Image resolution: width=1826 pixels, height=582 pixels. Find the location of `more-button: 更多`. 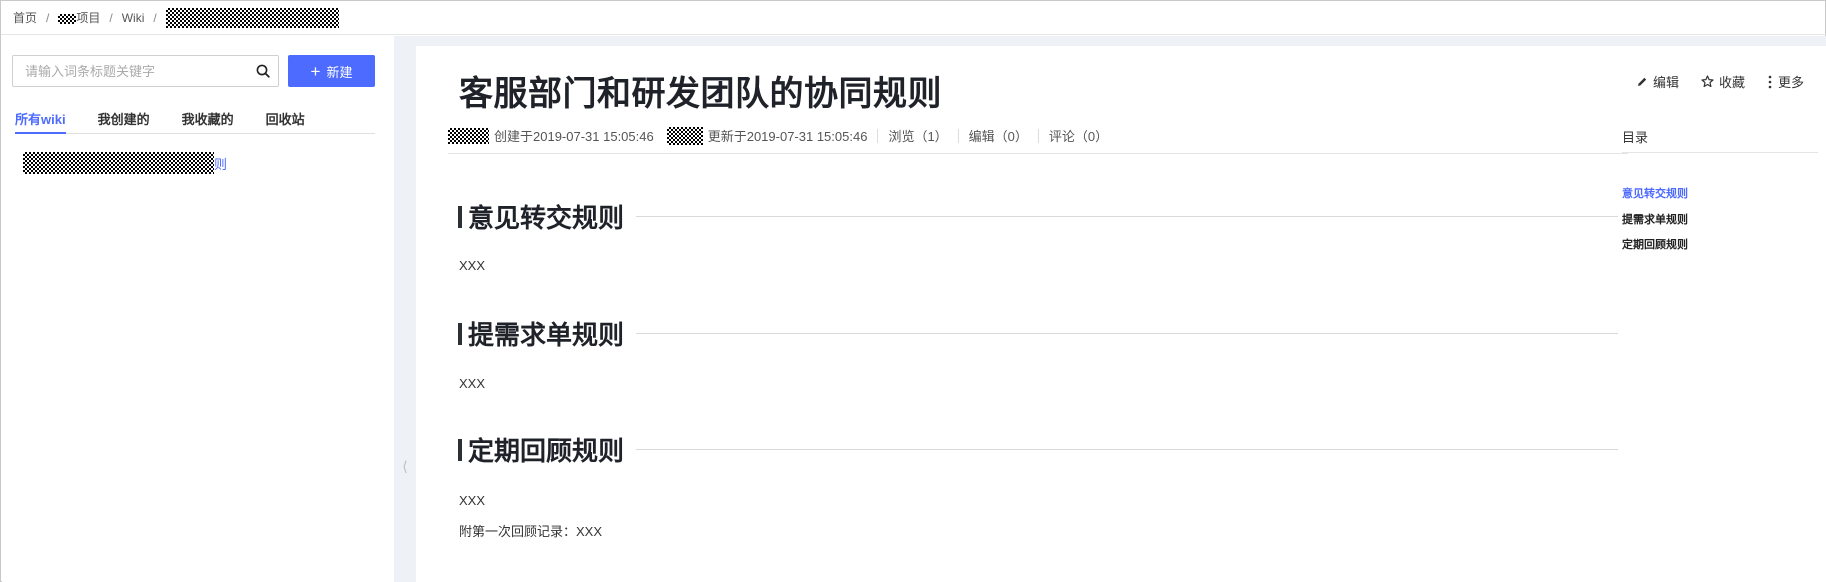

more-button: 更多 is located at coordinates (1785, 81).